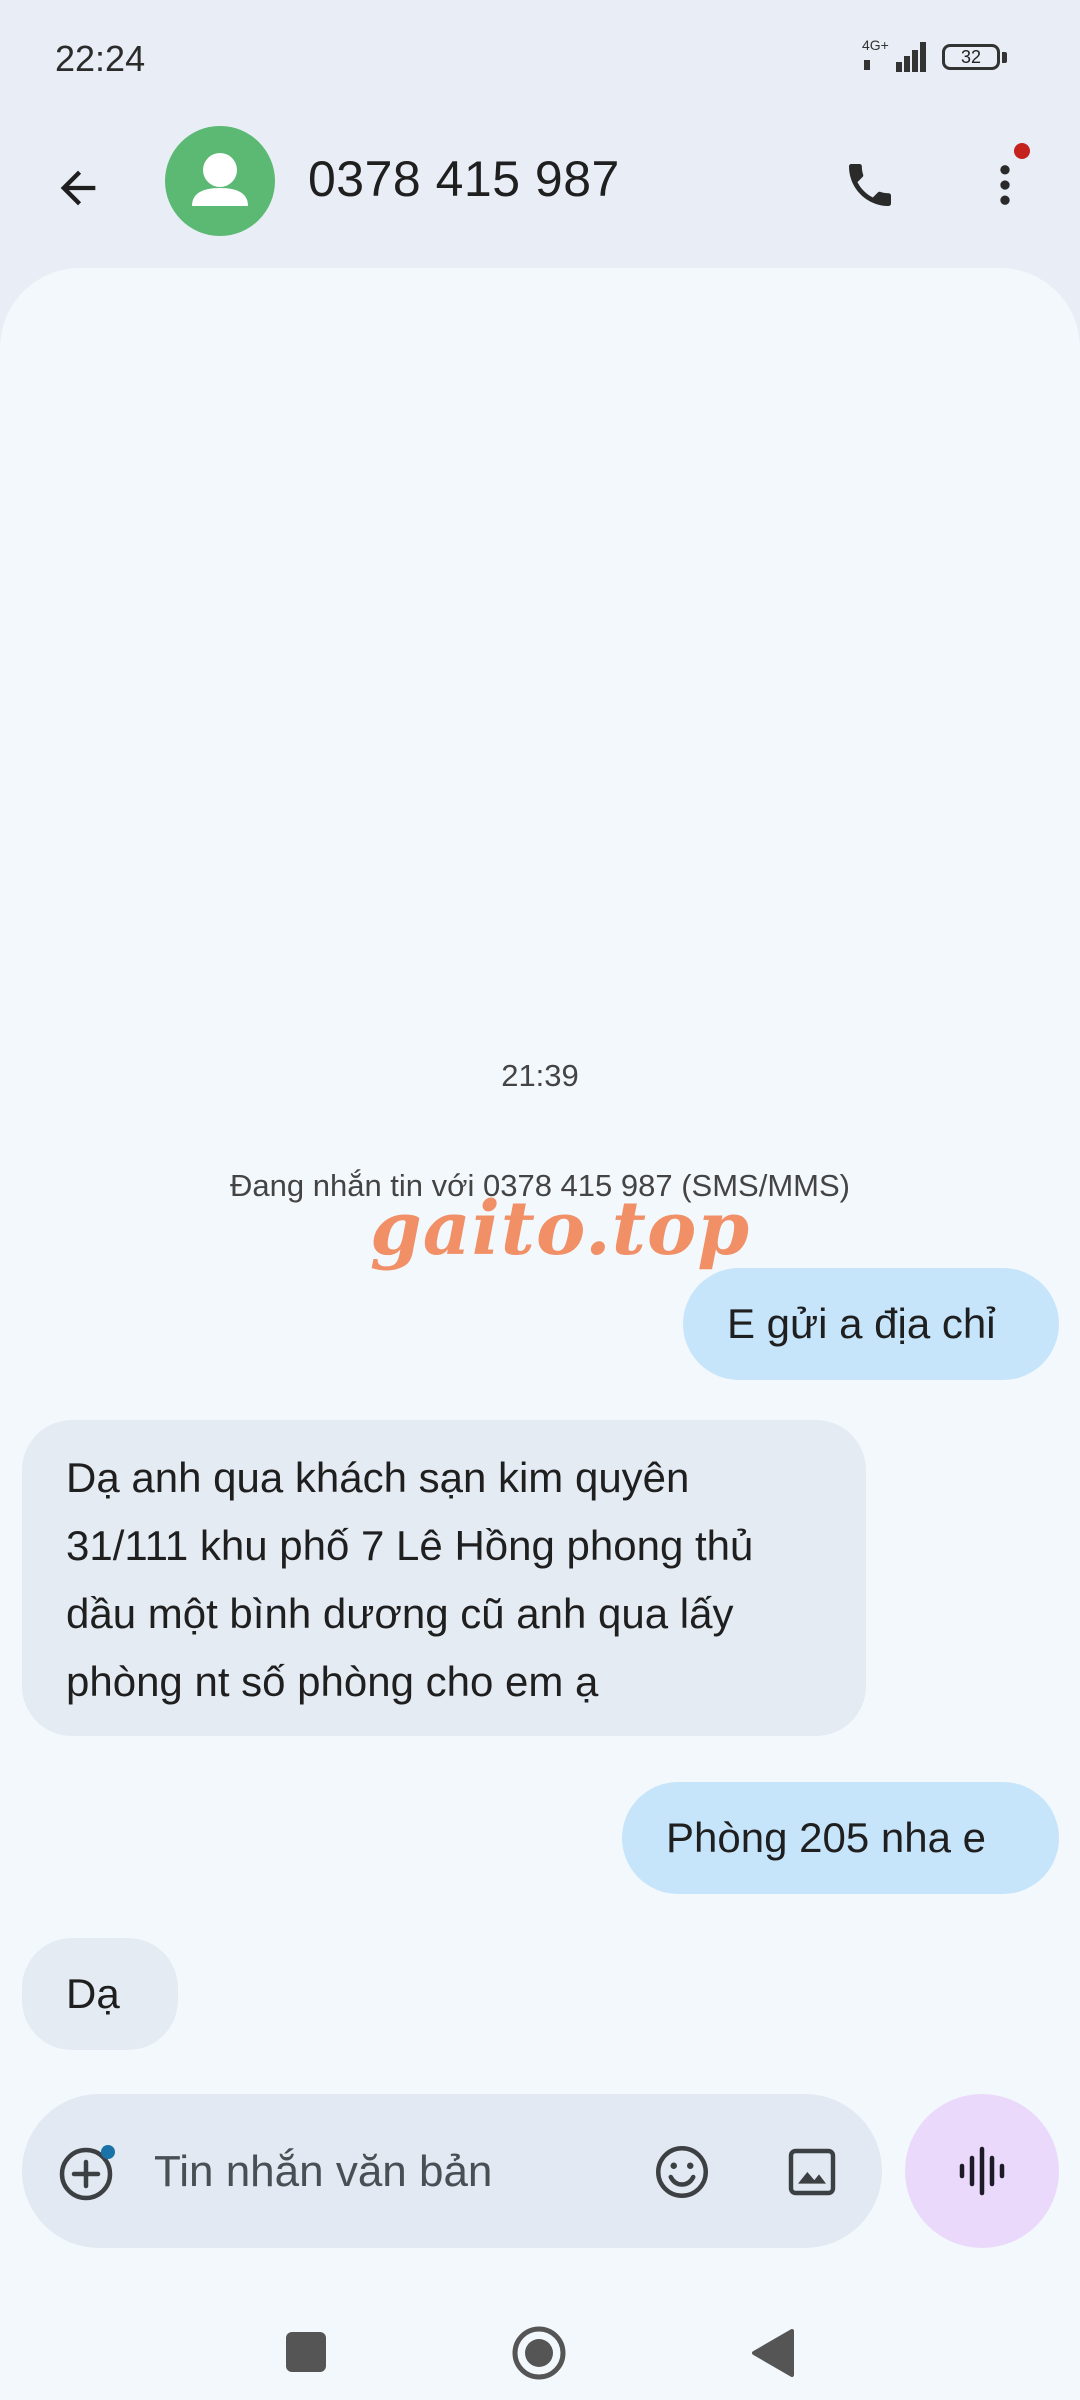  What do you see at coordinates (539, 2353) in the screenshot?
I see `home-button` at bounding box center [539, 2353].